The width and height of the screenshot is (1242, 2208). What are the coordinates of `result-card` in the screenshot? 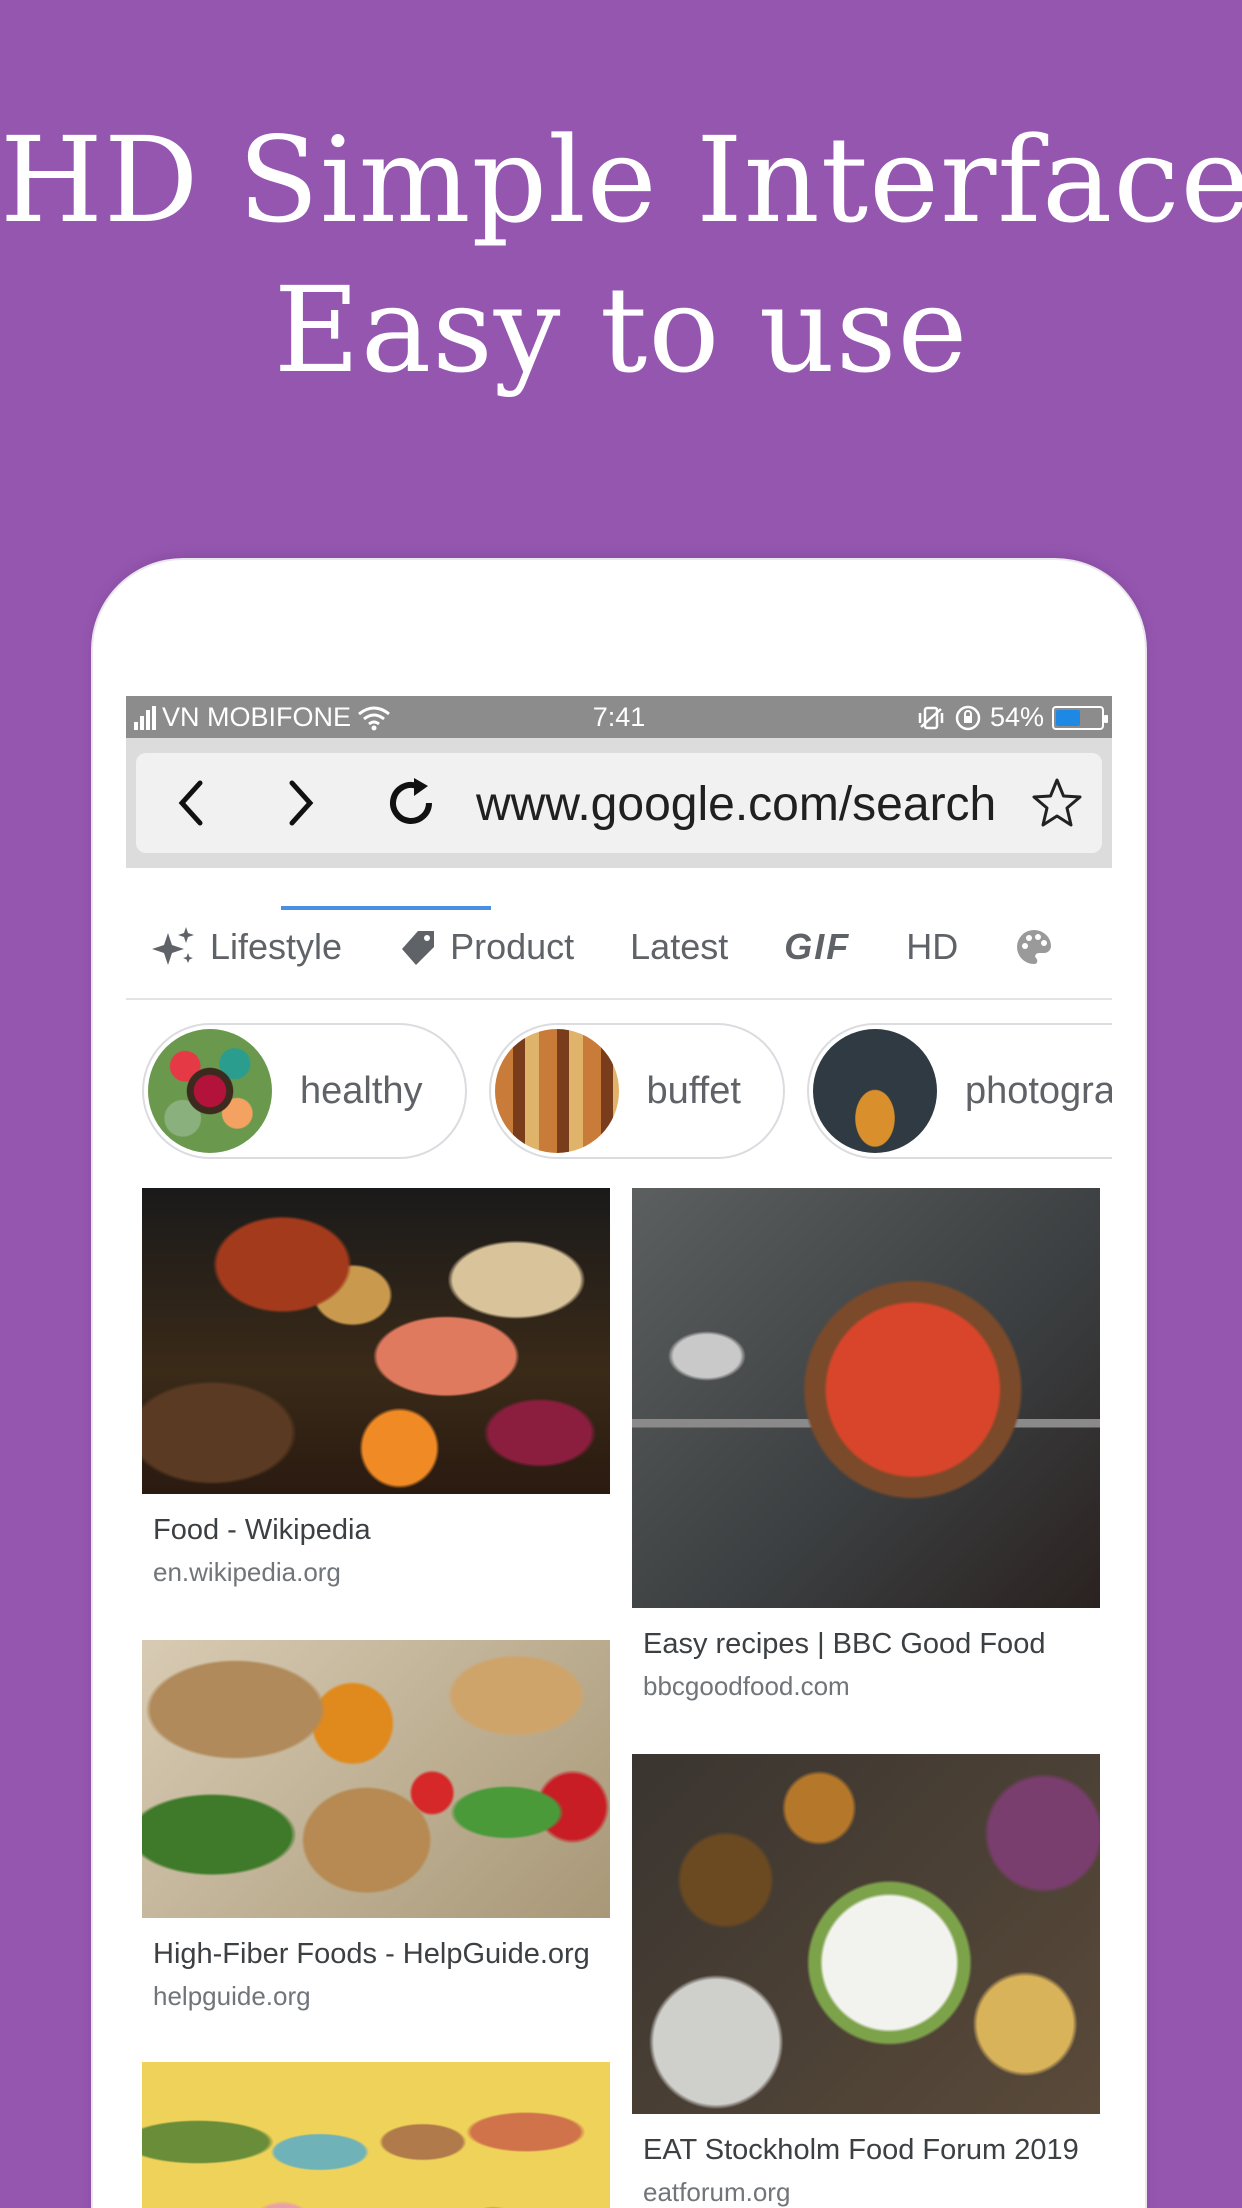 It's located at (376, 2135).